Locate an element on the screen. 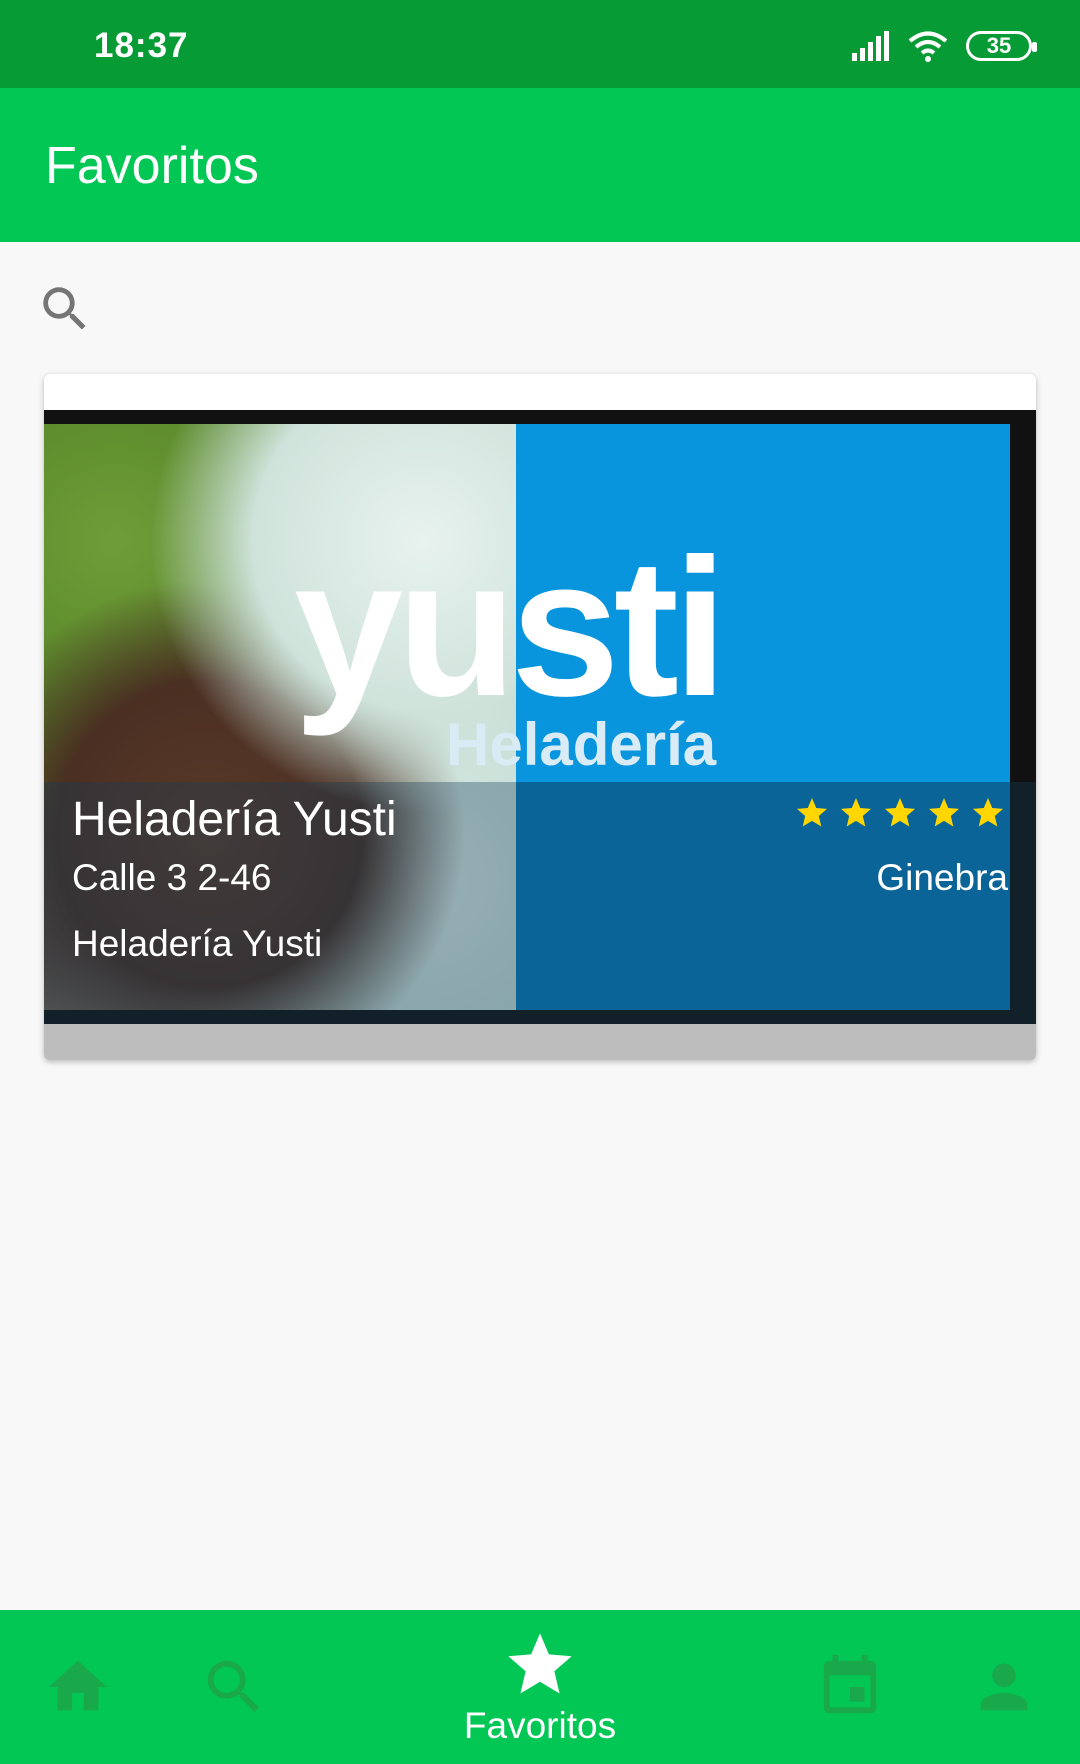 The width and height of the screenshot is (1080, 1764). home-icon is located at coordinates (78, 1685).